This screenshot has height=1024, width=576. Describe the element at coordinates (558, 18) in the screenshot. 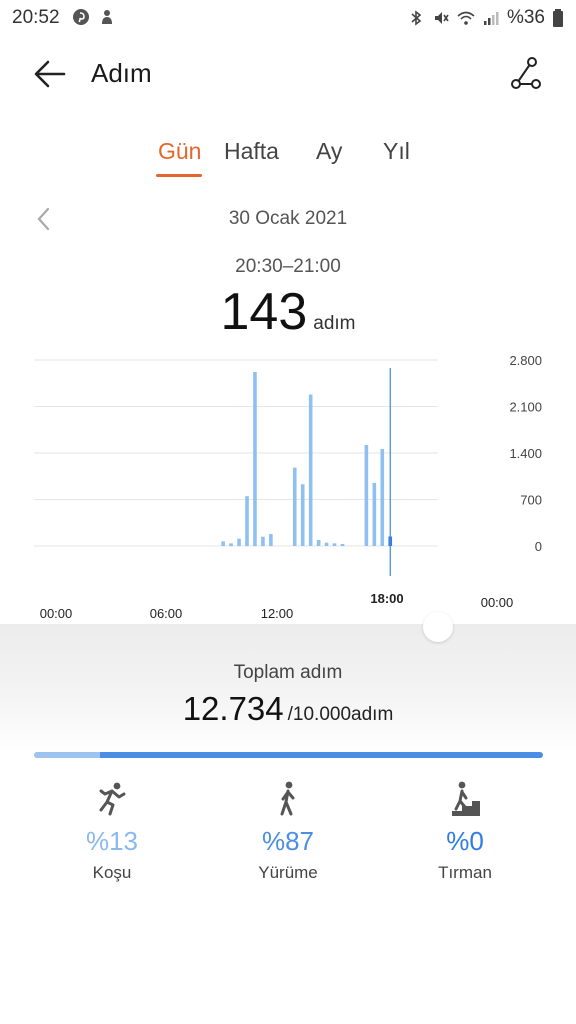

I see `battery-icon` at that location.